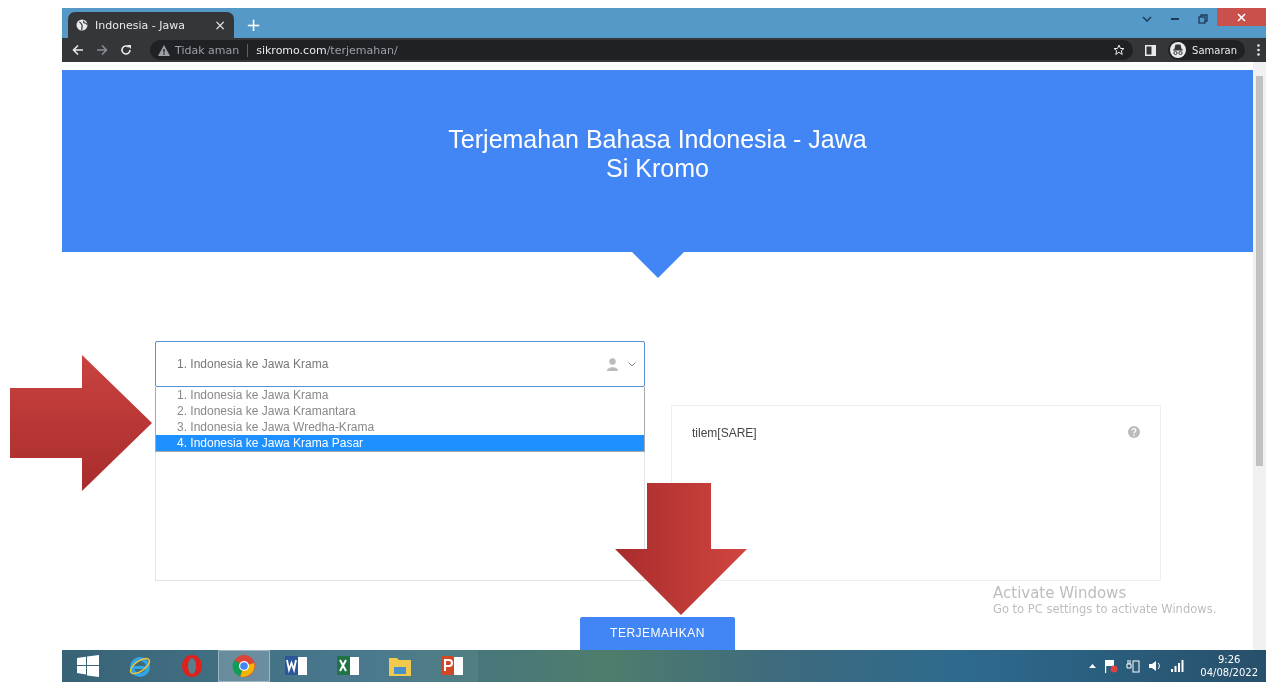 This screenshot has height=682, width=1266. What do you see at coordinates (642, 50) in the screenshot?
I see `address-bar: Tidak aman sikromo.com/terjemahan/` at bounding box center [642, 50].